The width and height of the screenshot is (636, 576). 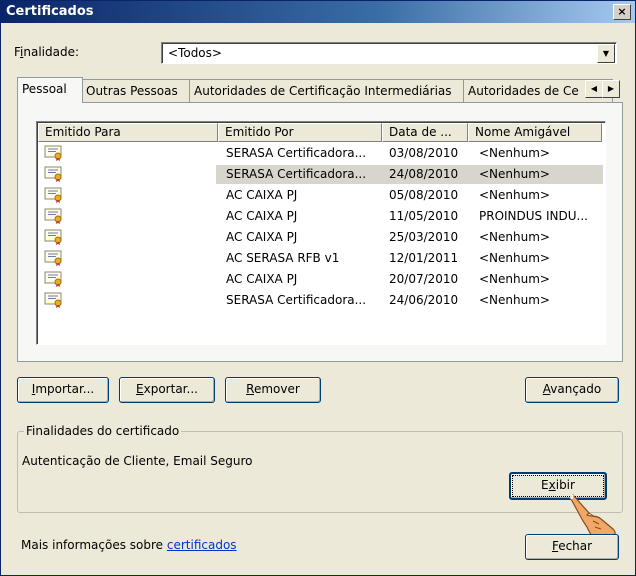 What do you see at coordinates (47, 52) in the screenshot?
I see `purpose-label: Finalidade:` at bounding box center [47, 52].